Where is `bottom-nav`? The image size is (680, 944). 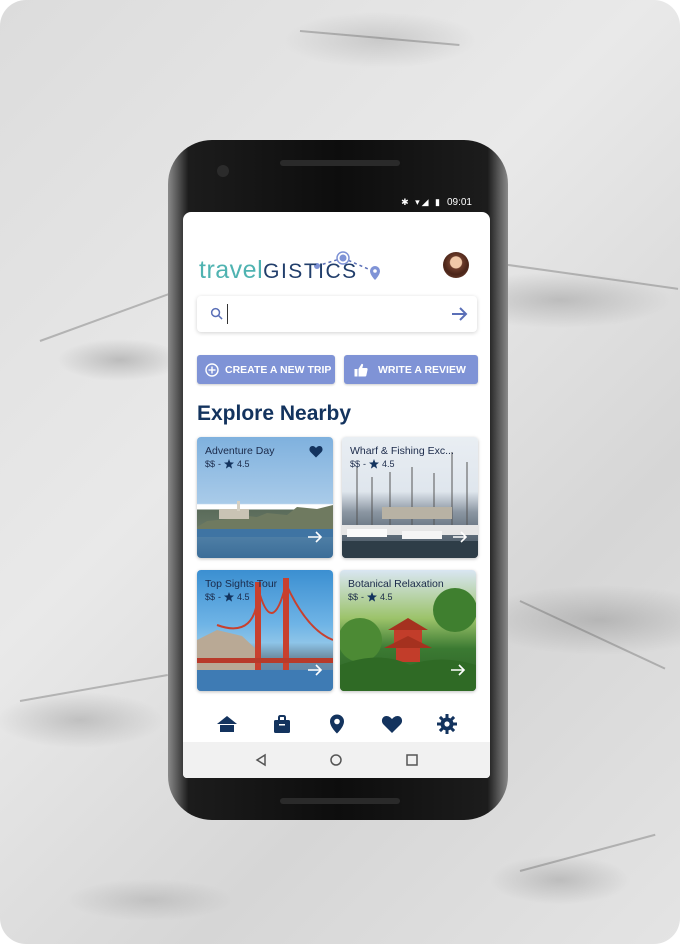 bottom-nav is located at coordinates (336, 724).